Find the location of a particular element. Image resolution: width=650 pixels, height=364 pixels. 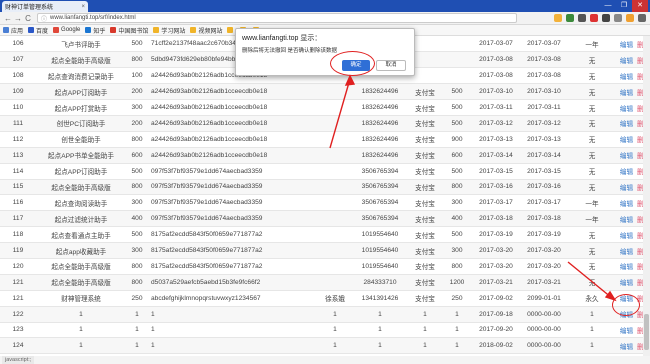

bookmark-item: 视频网站 is located at coordinates (206, 30).